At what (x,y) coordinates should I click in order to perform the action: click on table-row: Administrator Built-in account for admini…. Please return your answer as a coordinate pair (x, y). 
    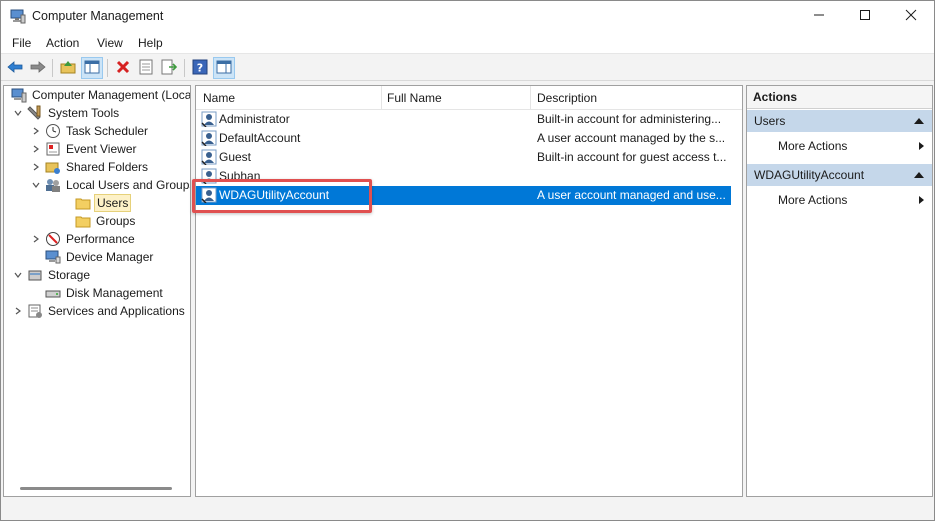
    Looking at the image, I should click on (463, 119).